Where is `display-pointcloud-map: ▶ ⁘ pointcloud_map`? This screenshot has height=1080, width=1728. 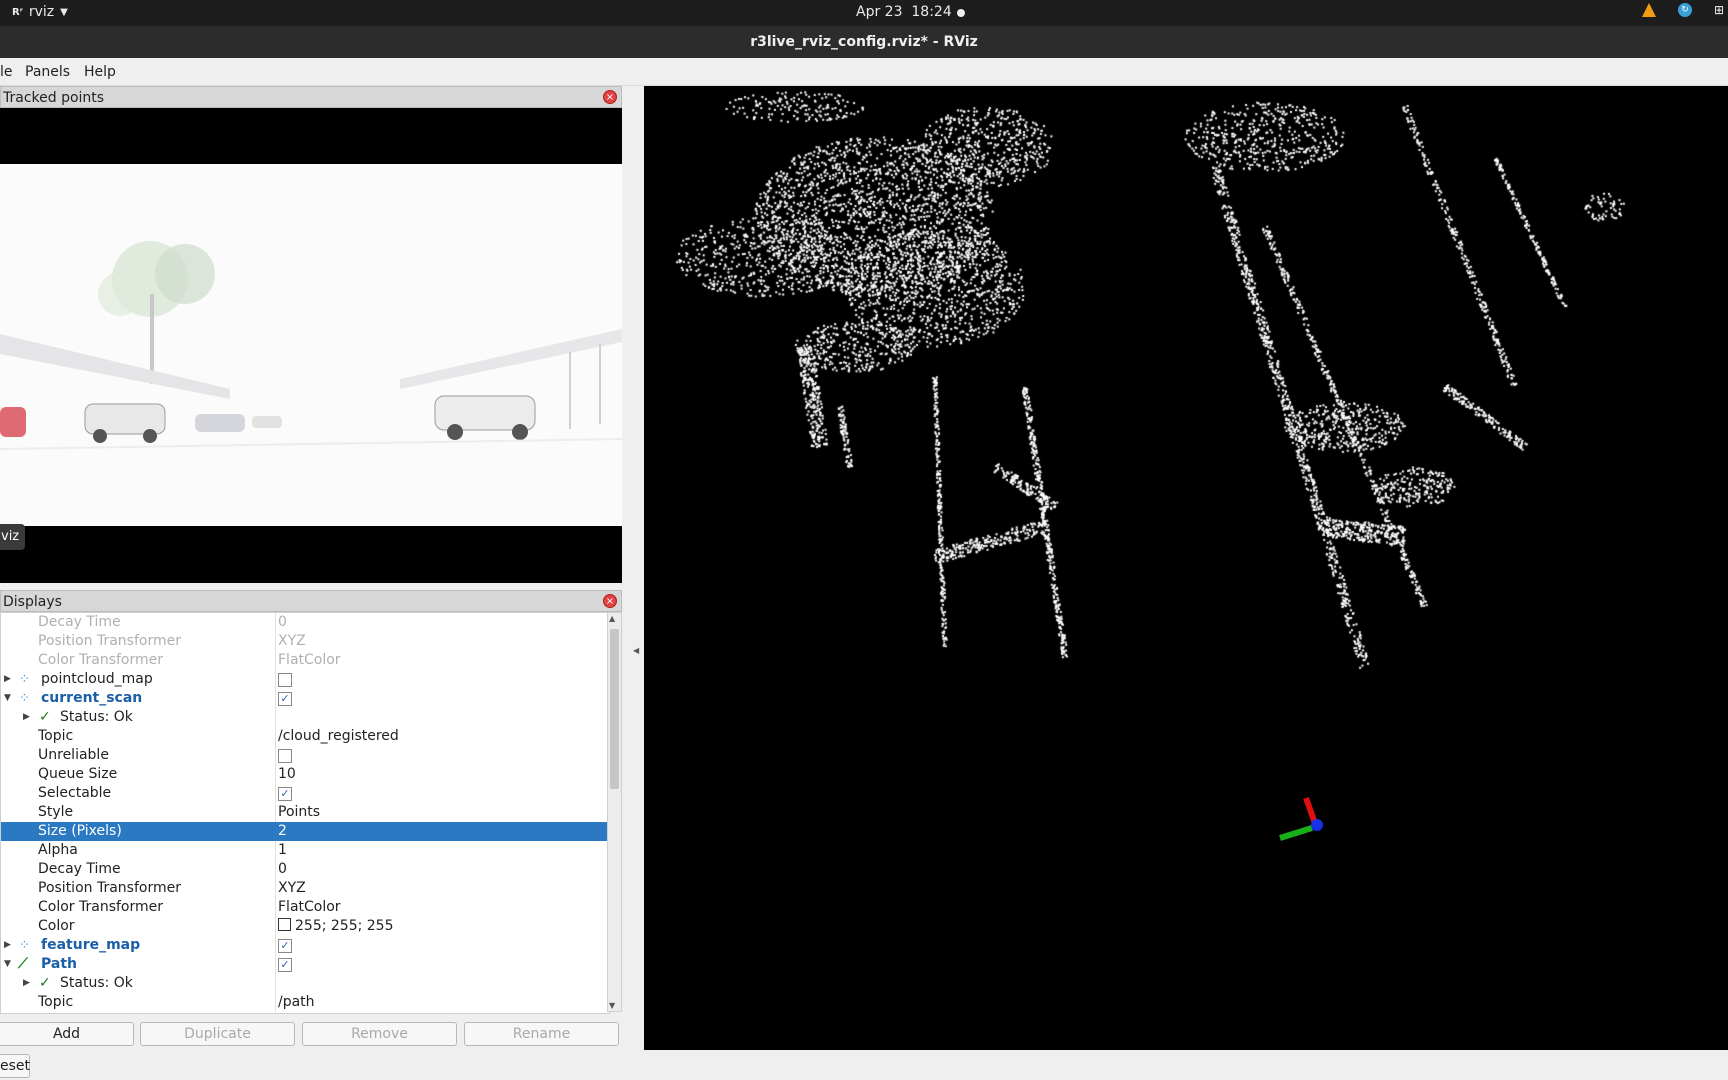 display-pointcloud-map: ▶ ⁘ pointcloud_map is located at coordinates (304, 679).